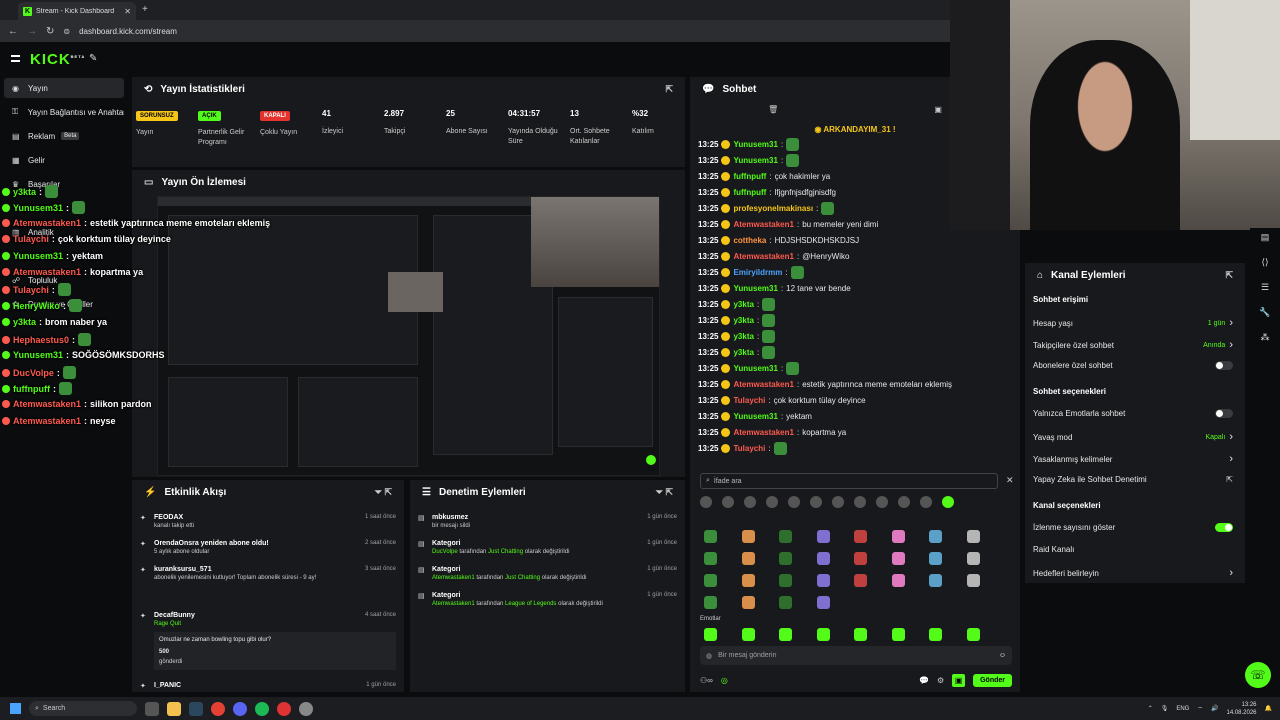  I want to click on channel-setting-row: Yavaş mod Kapalı ›, so click(1133, 437).